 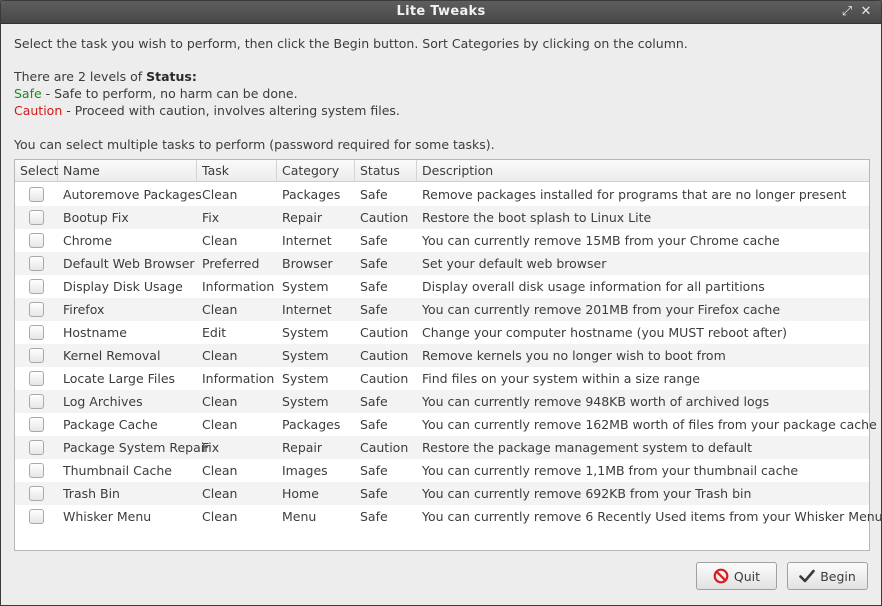 What do you see at coordinates (88, 240) in the screenshot?
I see `row-name: Chrome` at bounding box center [88, 240].